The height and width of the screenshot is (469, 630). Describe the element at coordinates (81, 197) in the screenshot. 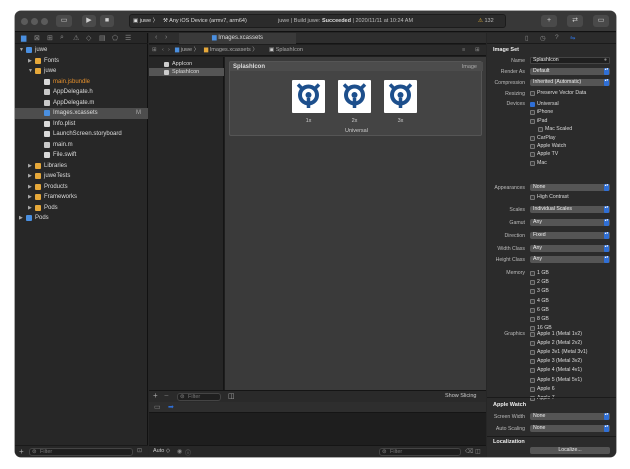

I see `file-tree-item: ▶ Frameworks` at that location.